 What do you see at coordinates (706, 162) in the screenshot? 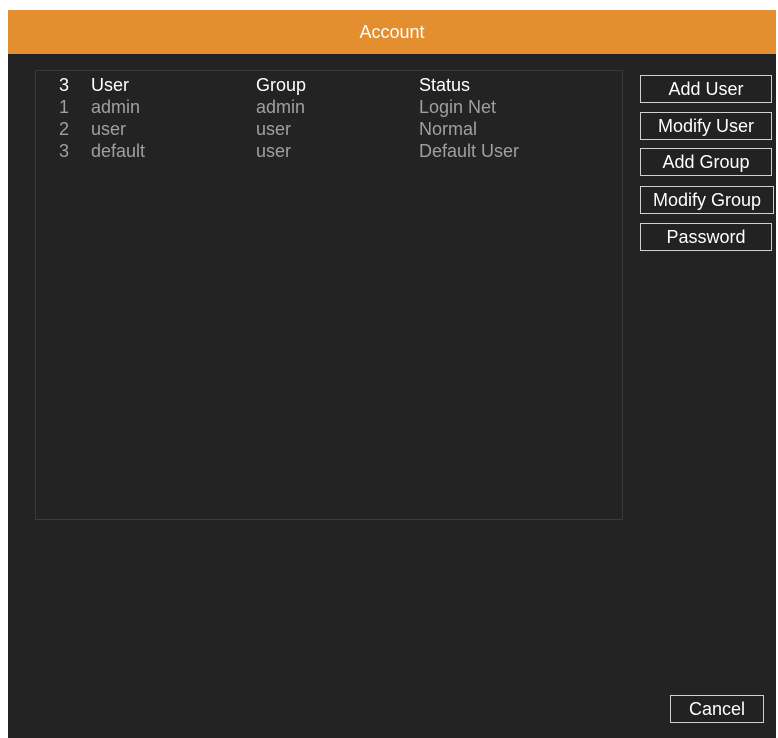
I see `add-group-button: Add Group` at bounding box center [706, 162].